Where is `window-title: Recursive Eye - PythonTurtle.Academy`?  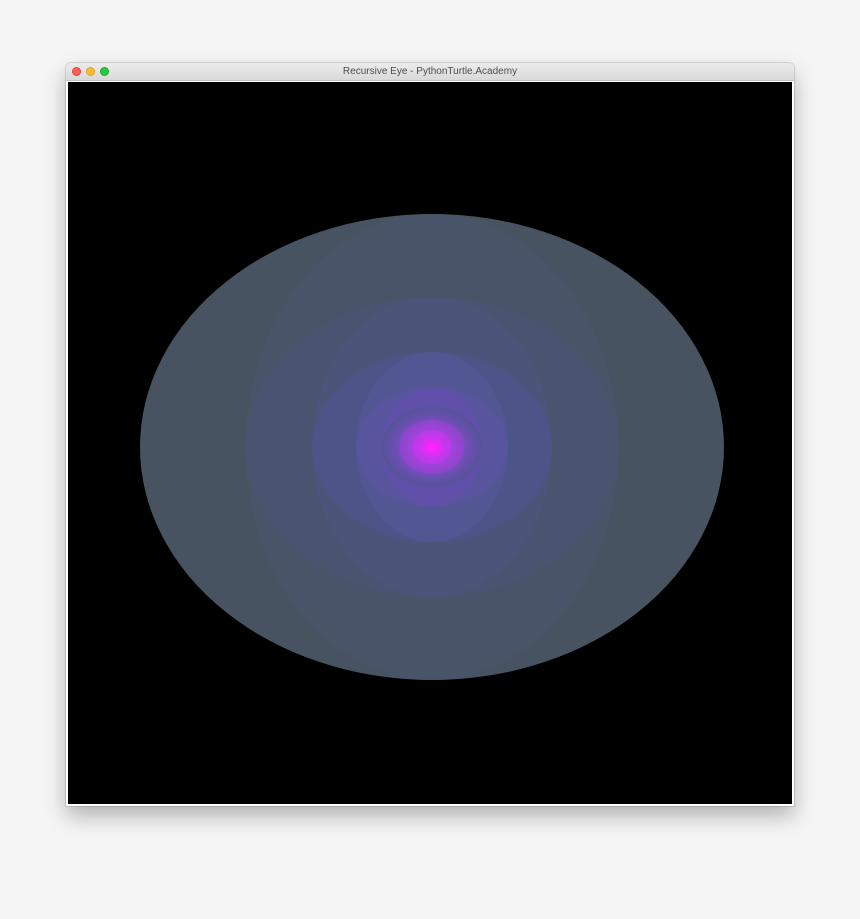 window-title: Recursive Eye - PythonTurtle.Academy is located at coordinates (430, 71).